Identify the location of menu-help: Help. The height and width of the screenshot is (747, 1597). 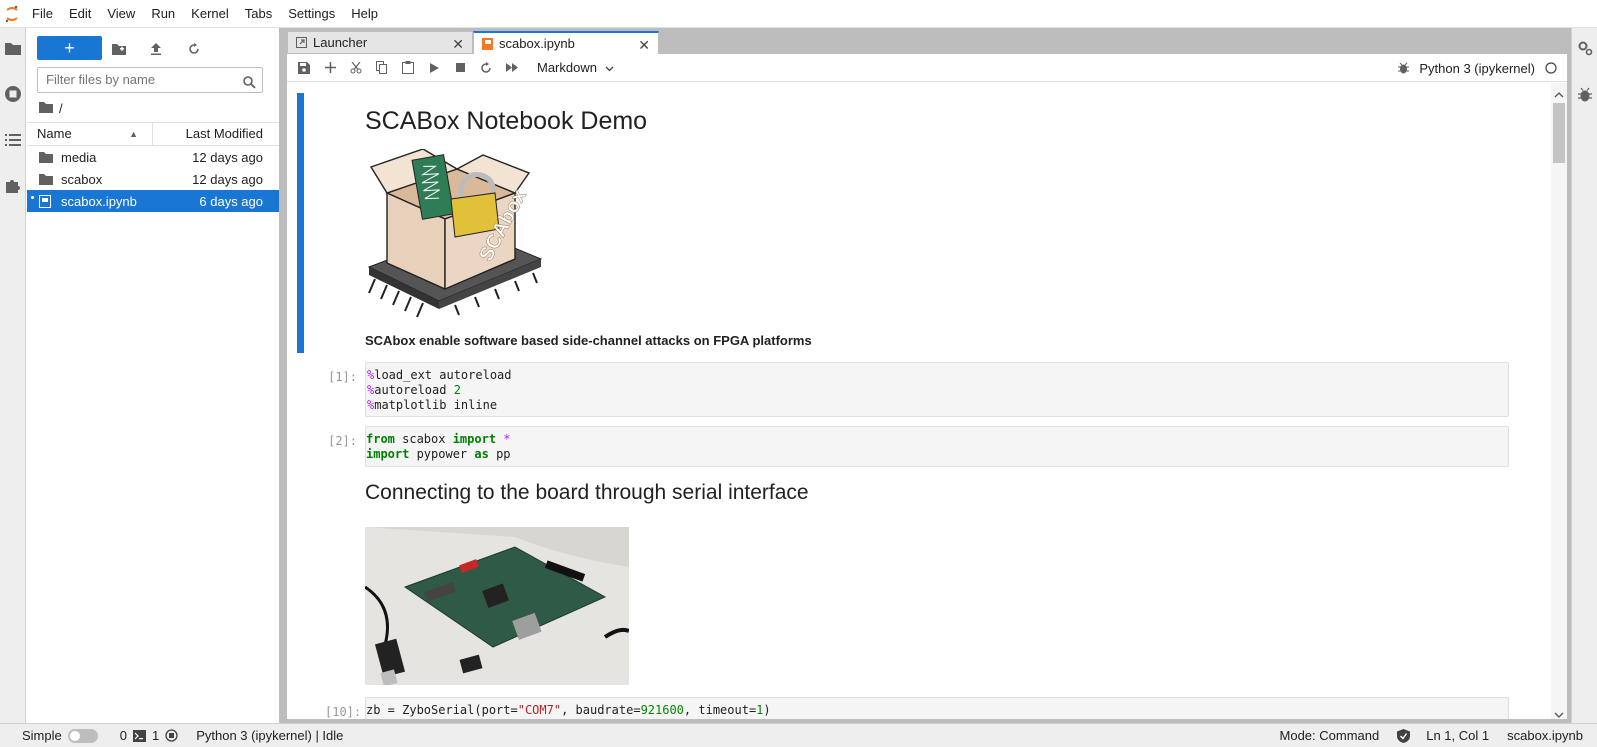
(364, 14).